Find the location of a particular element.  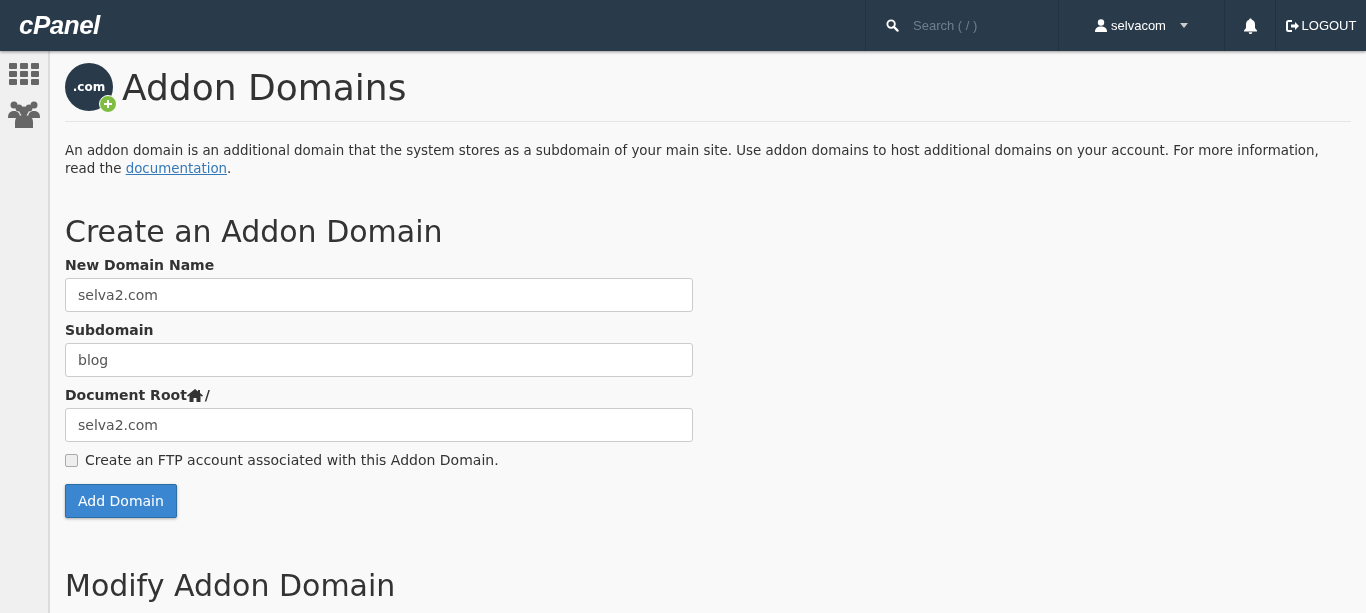

checkbox-label: Create an FTP account associated with this Addon Domain. is located at coordinates (292, 460).